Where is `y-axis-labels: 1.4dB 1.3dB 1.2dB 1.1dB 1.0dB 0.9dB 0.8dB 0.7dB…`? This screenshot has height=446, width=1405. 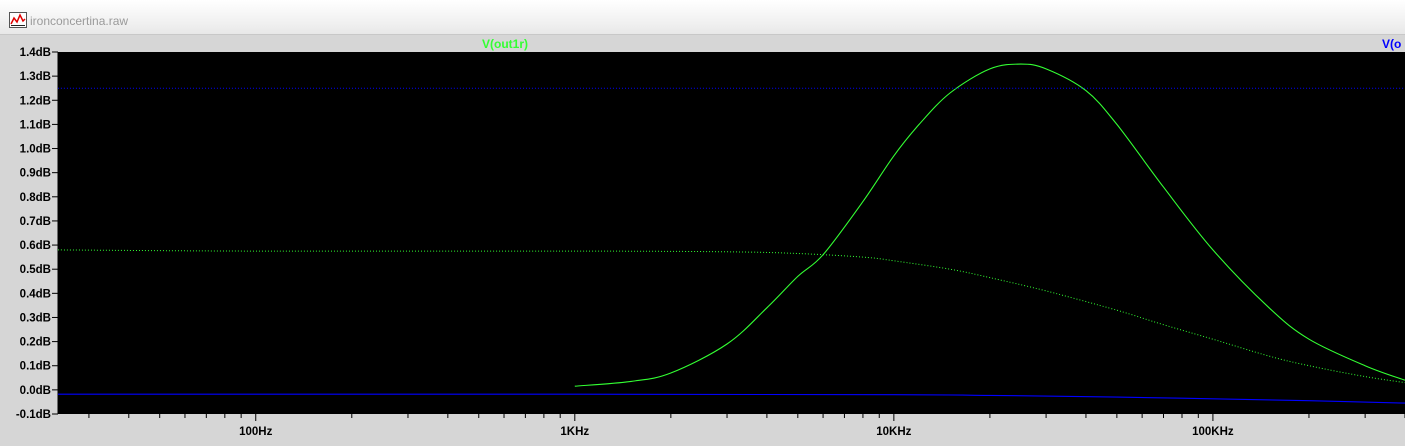 y-axis-labels: 1.4dB 1.3dB 1.2dB 1.1dB 1.0dB 0.9dB 0.8dB 0.7dB… is located at coordinates (33, 234).